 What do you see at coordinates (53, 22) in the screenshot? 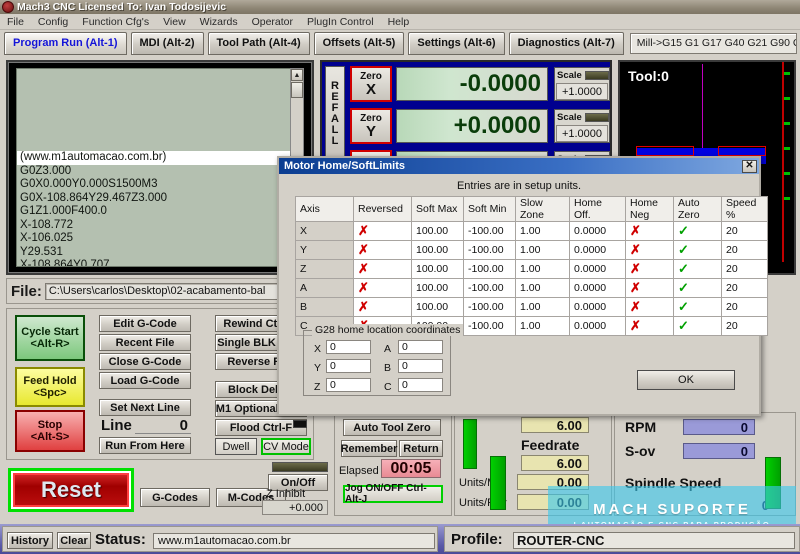
I see `menu-item-config: Config` at bounding box center [53, 22].